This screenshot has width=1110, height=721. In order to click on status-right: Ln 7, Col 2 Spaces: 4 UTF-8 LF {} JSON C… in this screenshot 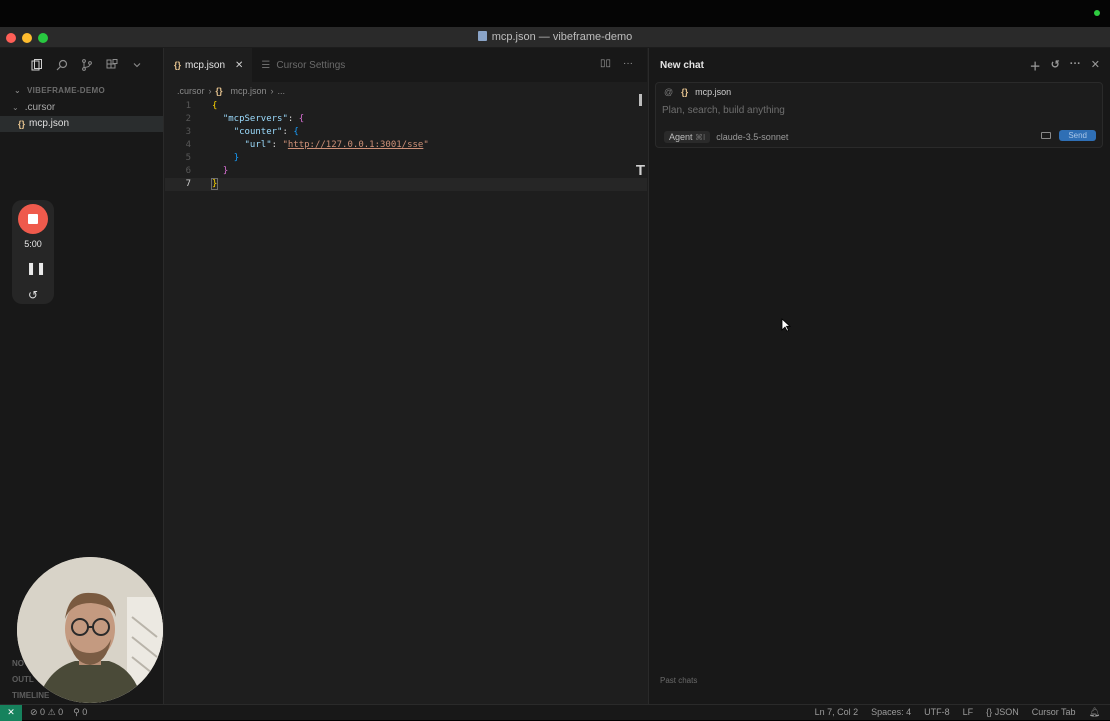, I will do `click(962, 712)`.